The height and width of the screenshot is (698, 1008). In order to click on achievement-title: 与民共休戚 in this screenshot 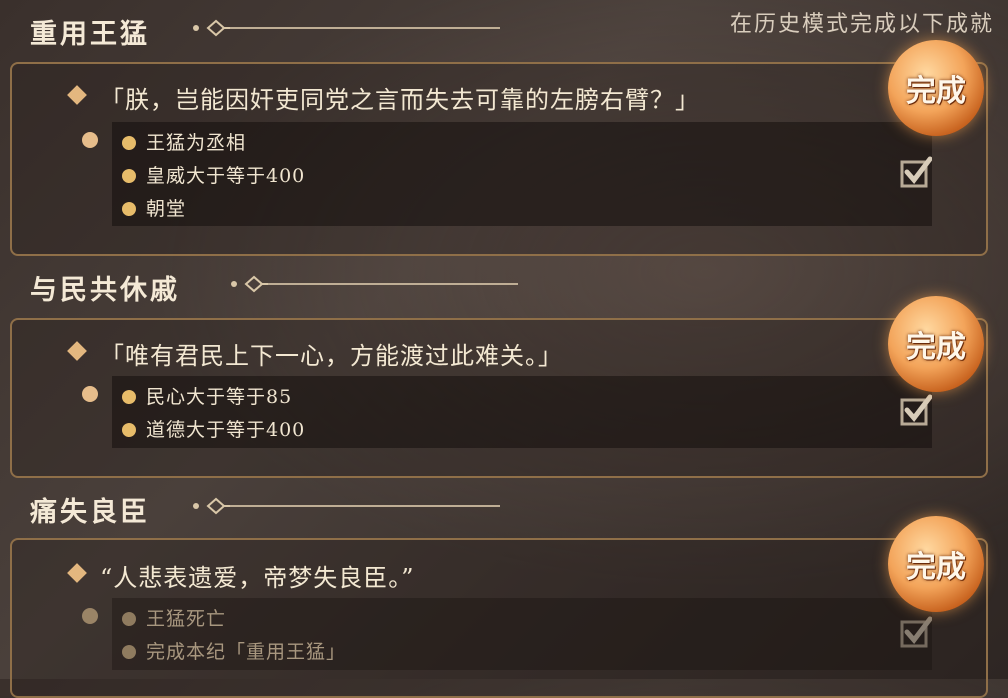, I will do `click(105, 290)`.